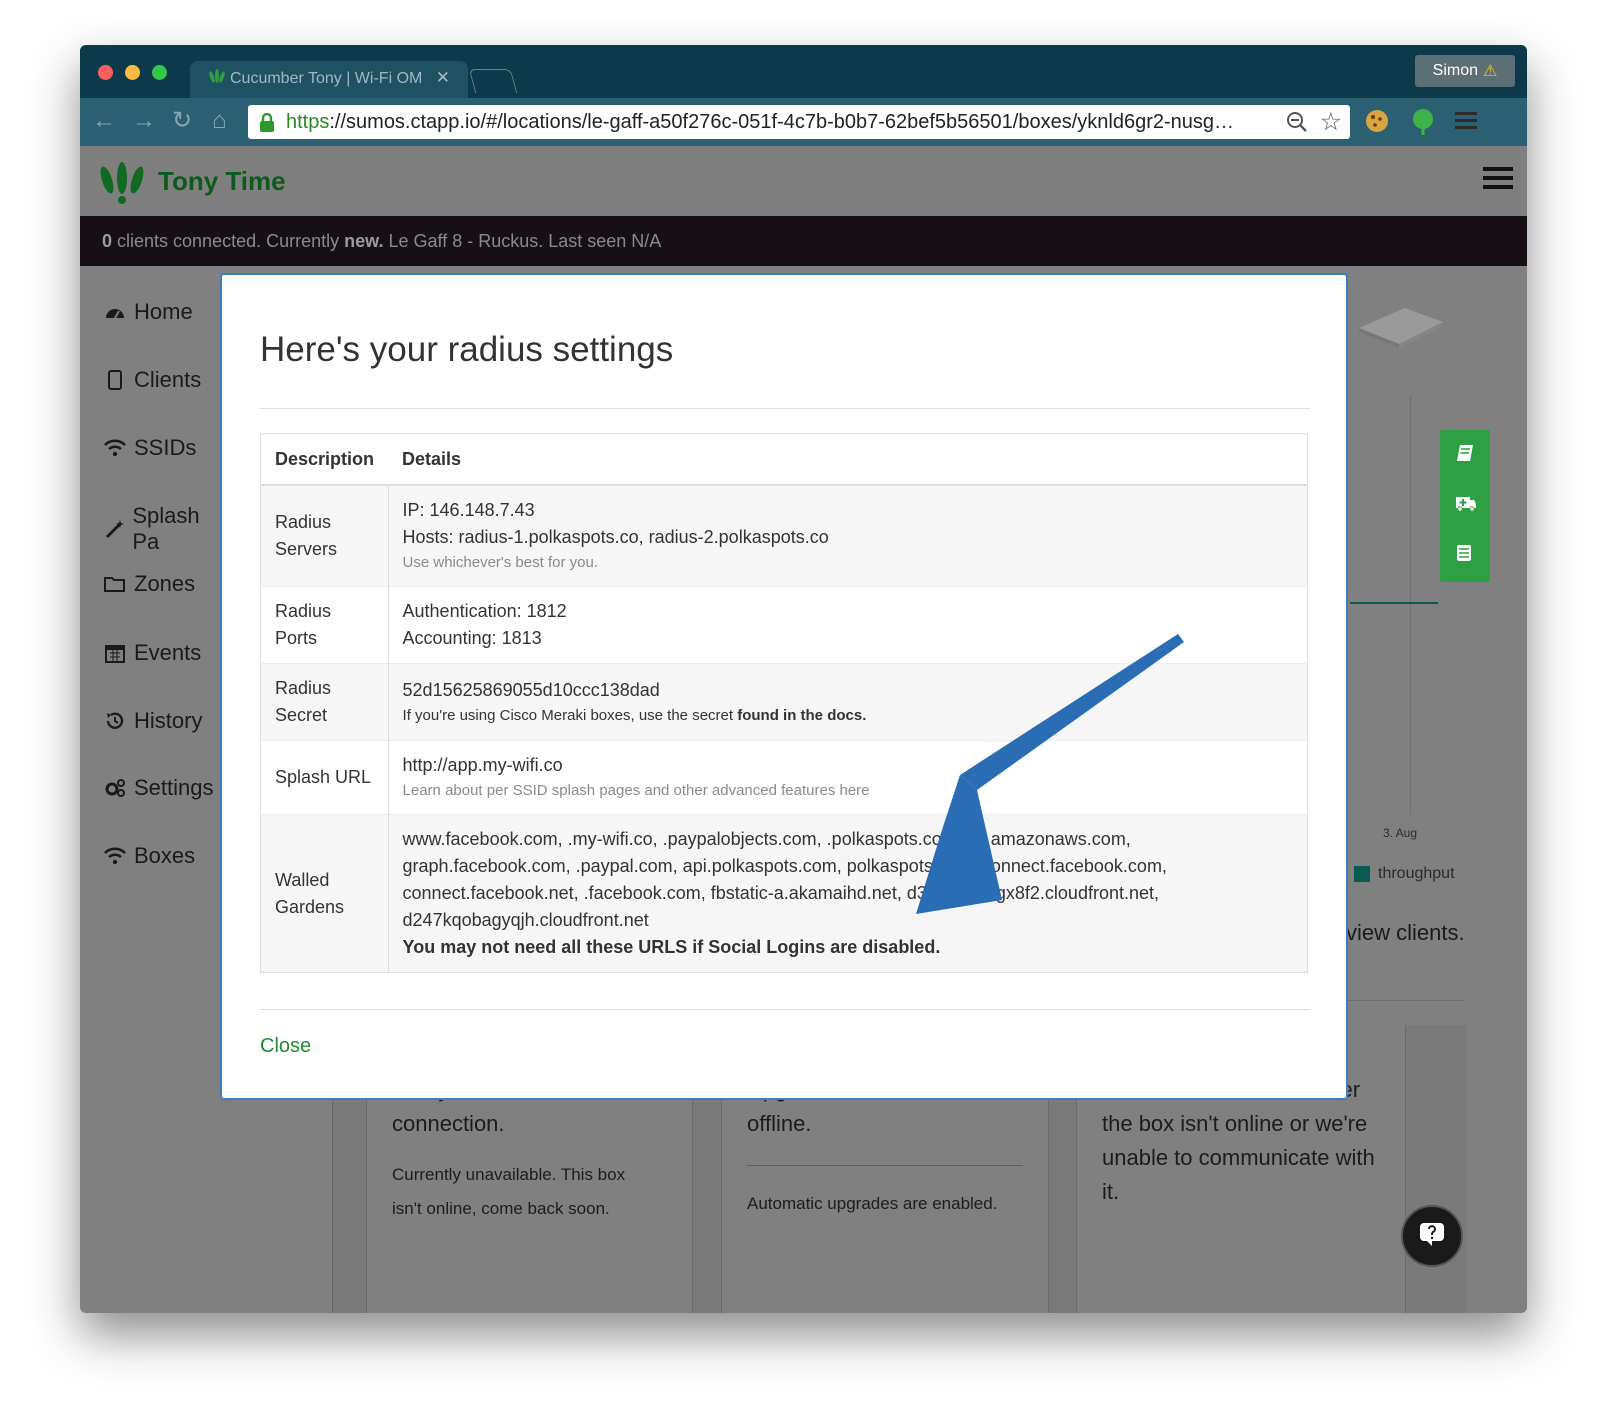 The image size is (1600, 1422). What do you see at coordinates (1362, 874) in the screenshot?
I see `legend-swatch` at bounding box center [1362, 874].